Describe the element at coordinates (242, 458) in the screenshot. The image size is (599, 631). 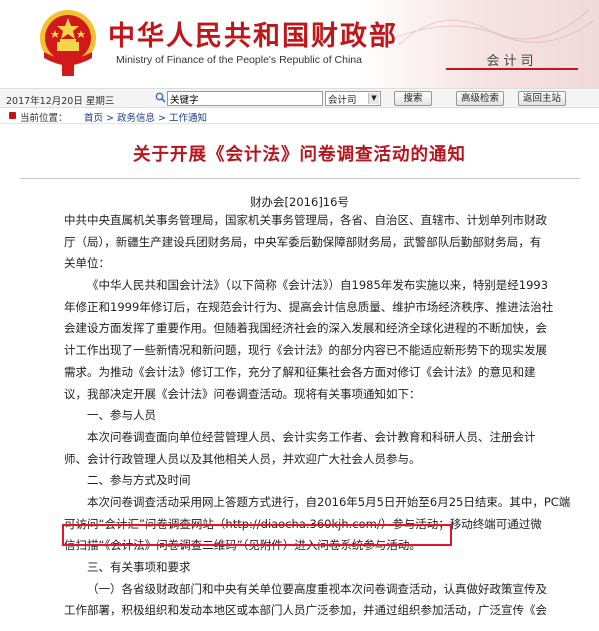
I see `article-paragraph-line: 师、会计行政管理人员以及其他相关人员，并欢迎广大社会人员参与。` at that location.